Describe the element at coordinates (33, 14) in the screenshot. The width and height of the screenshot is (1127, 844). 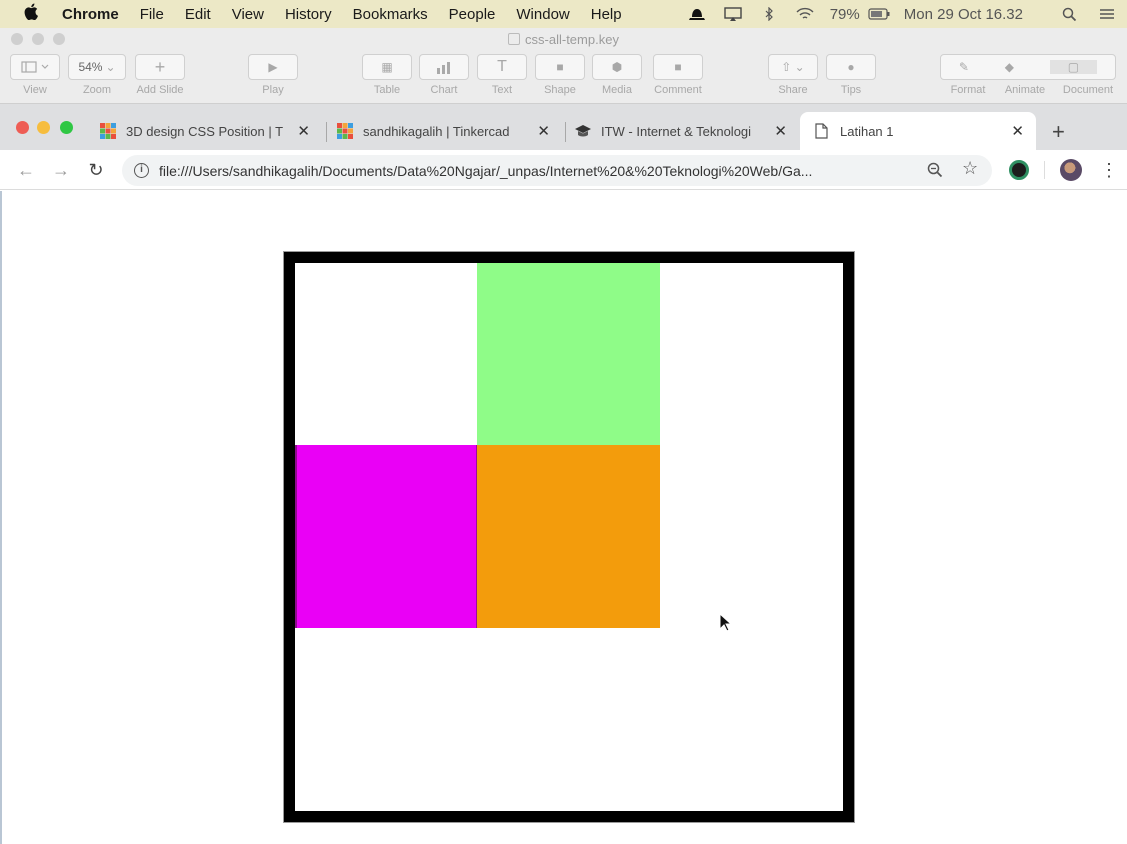
I see `apple-logo-icon` at that location.